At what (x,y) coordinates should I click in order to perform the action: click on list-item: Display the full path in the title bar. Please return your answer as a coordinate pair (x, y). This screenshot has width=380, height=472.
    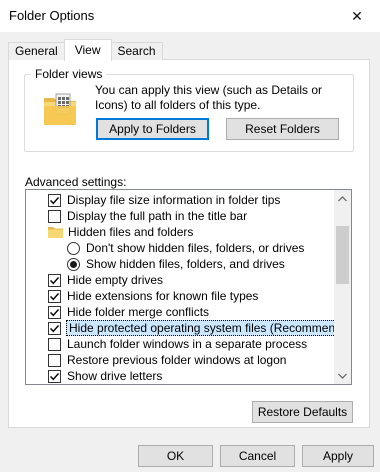
    Looking at the image, I should click on (148, 216).